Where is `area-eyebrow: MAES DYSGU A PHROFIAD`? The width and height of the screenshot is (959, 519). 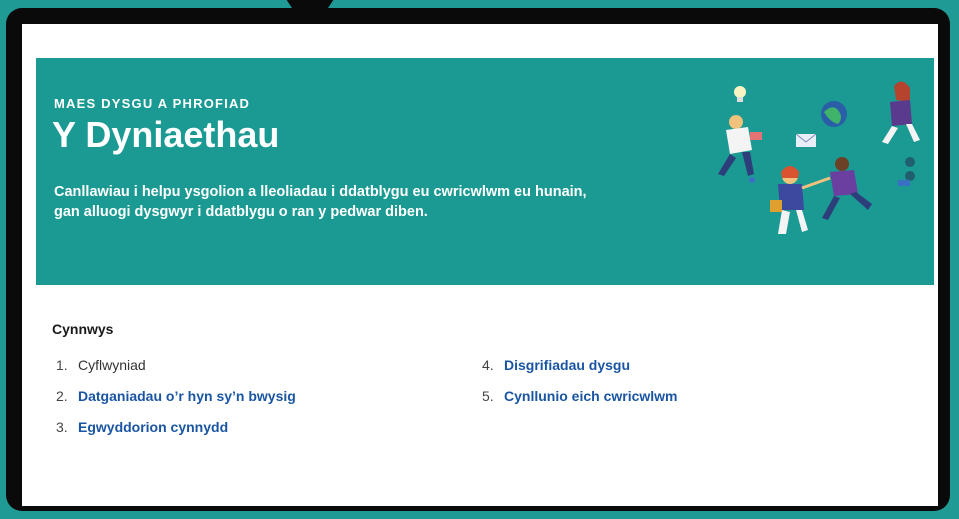
area-eyebrow: MAES DYSGU A PHROFIAD is located at coordinates (152, 103).